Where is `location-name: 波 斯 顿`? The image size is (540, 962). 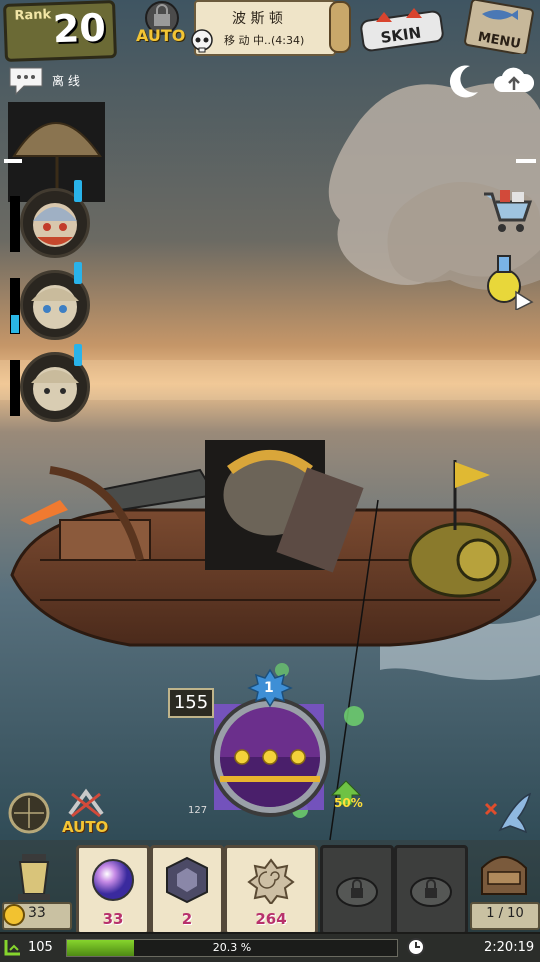 location-name: 波 斯 顿 is located at coordinates (257, 19).